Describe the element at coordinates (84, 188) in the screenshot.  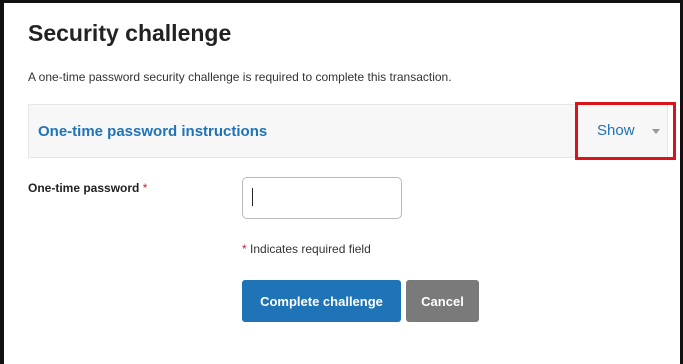
I see `otp-label-text: One-time password` at that location.